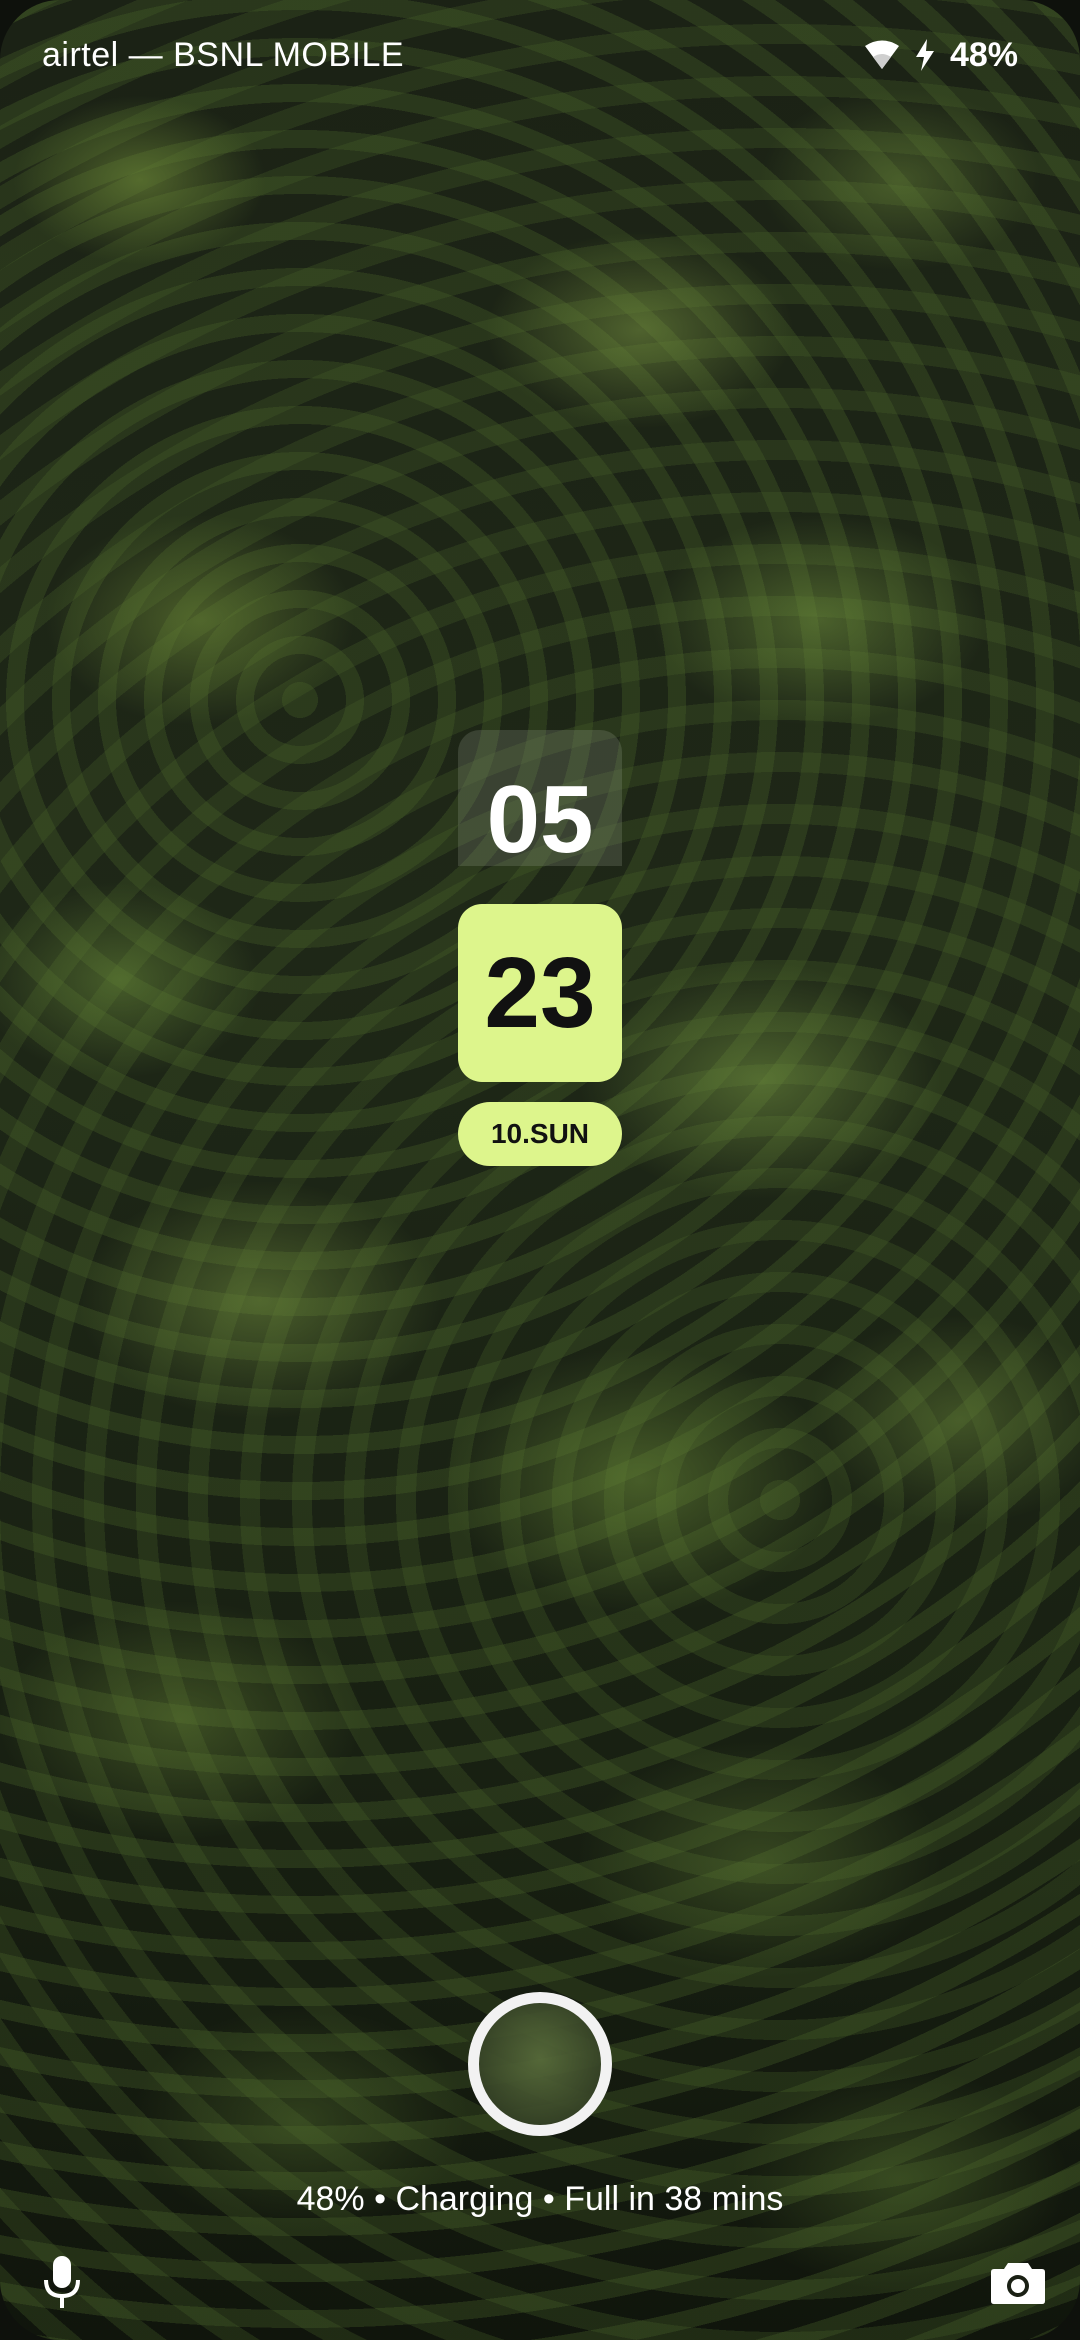 This screenshot has height=2340, width=1080. Describe the element at coordinates (540, 2199) in the screenshot. I see `charging-status: 48% • Charging • Full in 38 mins` at that location.